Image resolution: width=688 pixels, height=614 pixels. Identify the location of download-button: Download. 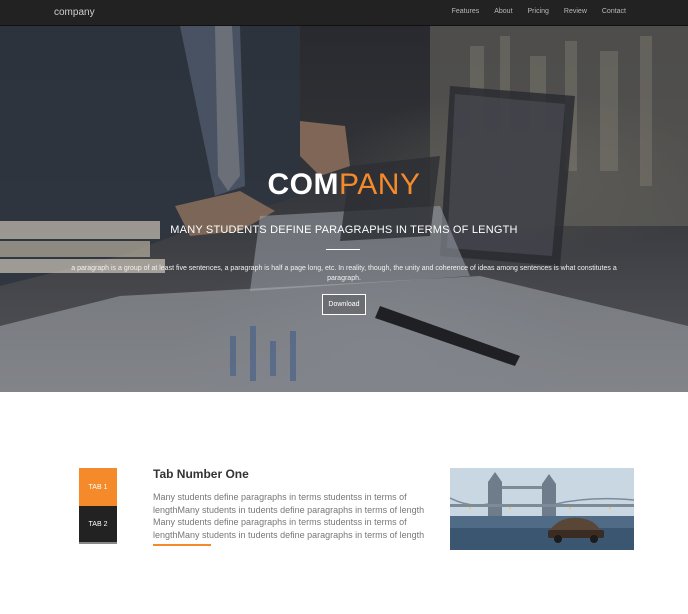
(344, 304).